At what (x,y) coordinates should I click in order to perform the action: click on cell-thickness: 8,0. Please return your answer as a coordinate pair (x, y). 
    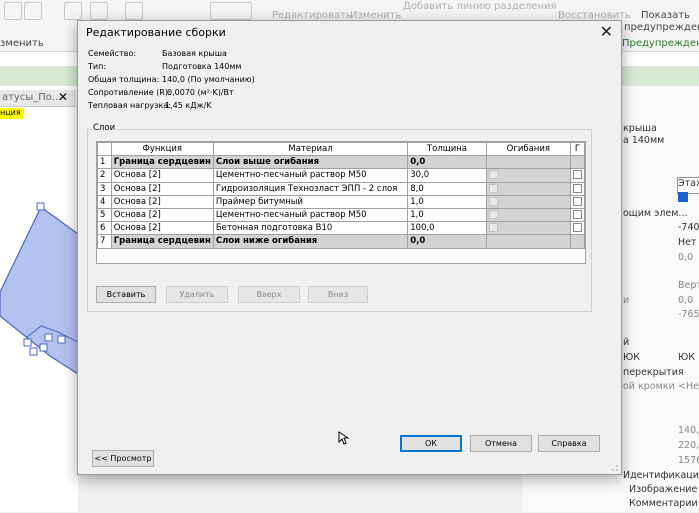
    Looking at the image, I should click on (447, 188).